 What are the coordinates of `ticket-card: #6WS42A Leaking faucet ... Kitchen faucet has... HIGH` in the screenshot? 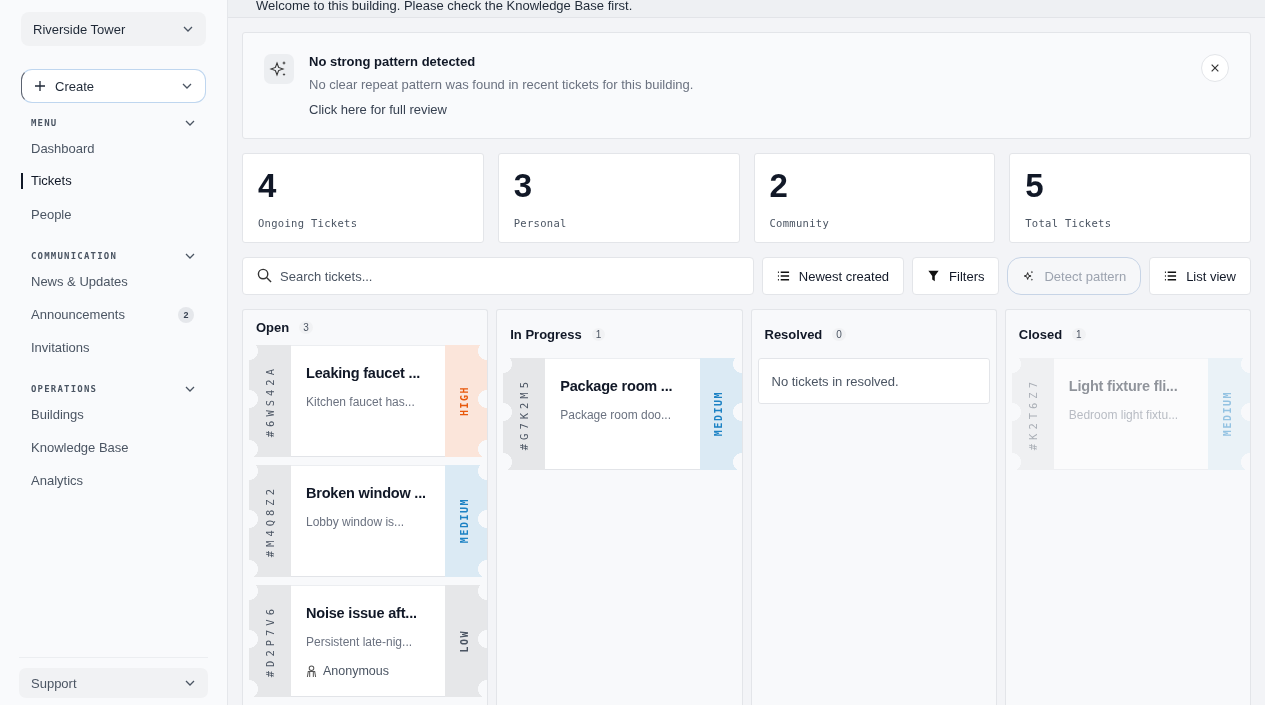 It's located at (368, 401).